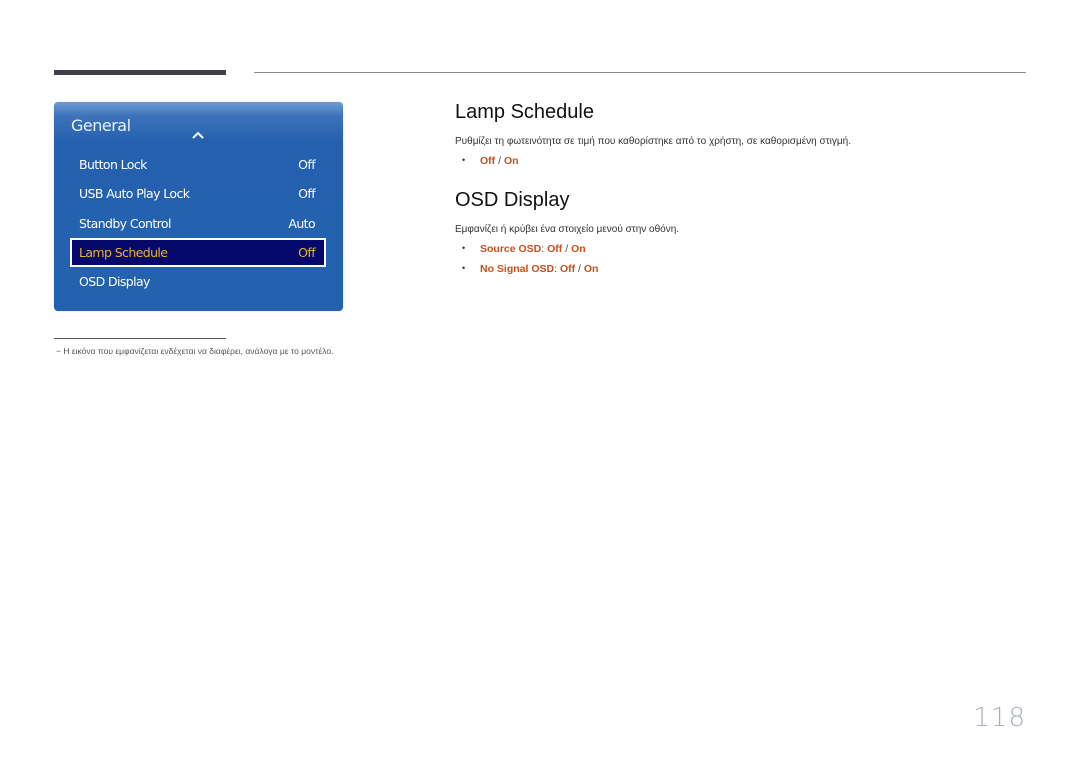 The height and width of the screenshot is (763, 1080). I want to click on menu-item-label: Lamp Schedule, so click(123, 252).